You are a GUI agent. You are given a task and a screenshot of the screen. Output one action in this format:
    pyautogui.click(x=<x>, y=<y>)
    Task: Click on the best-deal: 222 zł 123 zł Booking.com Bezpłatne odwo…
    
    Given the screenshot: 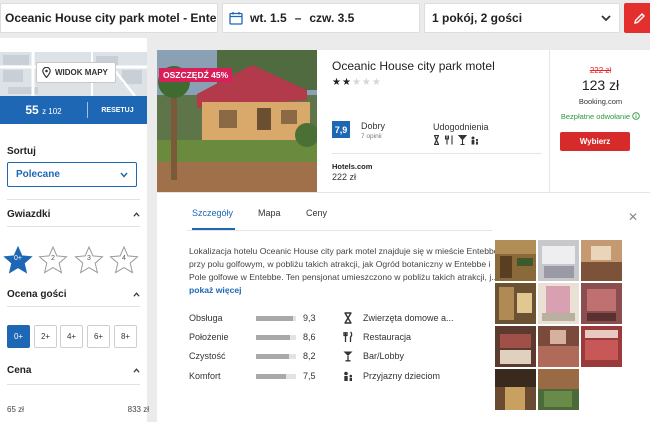 What is the action you would take?
    pyautogui.click(x=599, y=121)
    